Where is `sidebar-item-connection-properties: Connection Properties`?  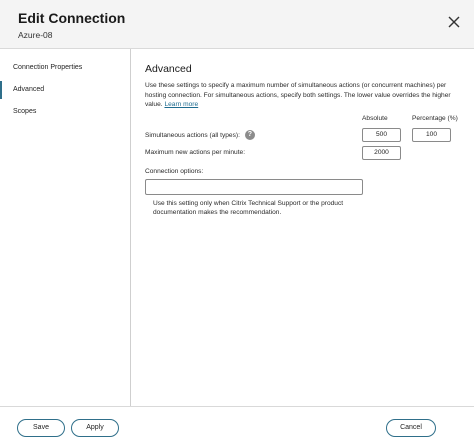
sidebar-item-connection-properties: Connection Properties is located at coordinates (65, 68).